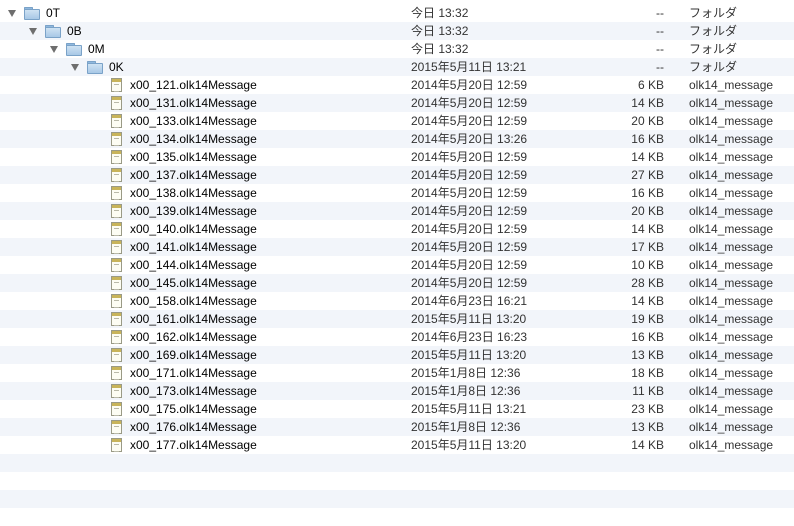 The height and width of the screenshot is (526, 794). What do you see at coordinates (184, 193) in the screenshot?
I see `name-cell: x00_138.olk14Message` at bounding box center [184, 193].